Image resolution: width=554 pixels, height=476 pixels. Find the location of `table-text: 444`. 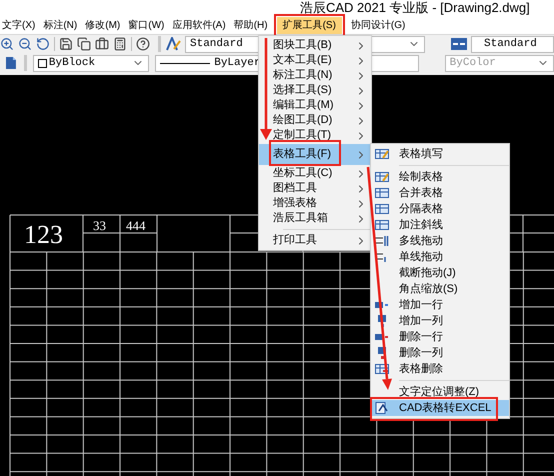

table-text: 444 is located at coordinates (136, 225).